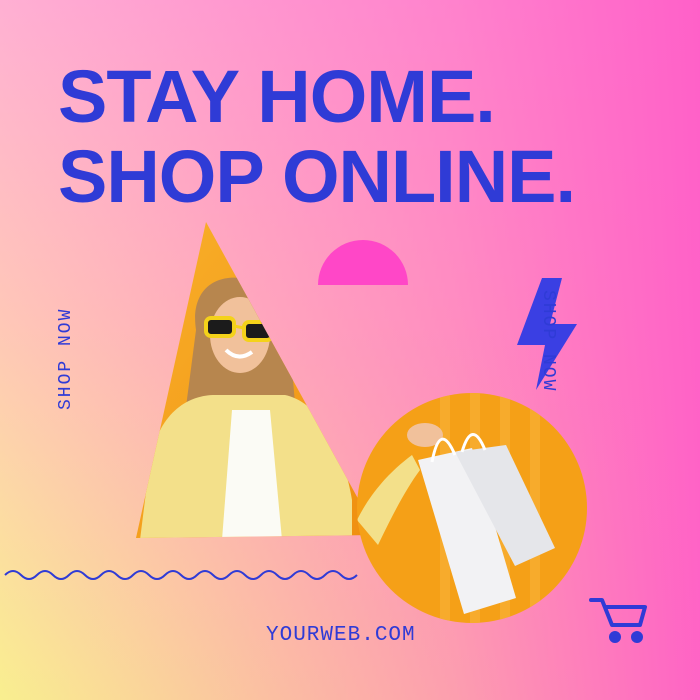 The height and width of the screenshot is (700, 700). Describe the element at coordinates (66, 359) in the screenshot. I see `shop-now-left: SHOP NOW` at that location.